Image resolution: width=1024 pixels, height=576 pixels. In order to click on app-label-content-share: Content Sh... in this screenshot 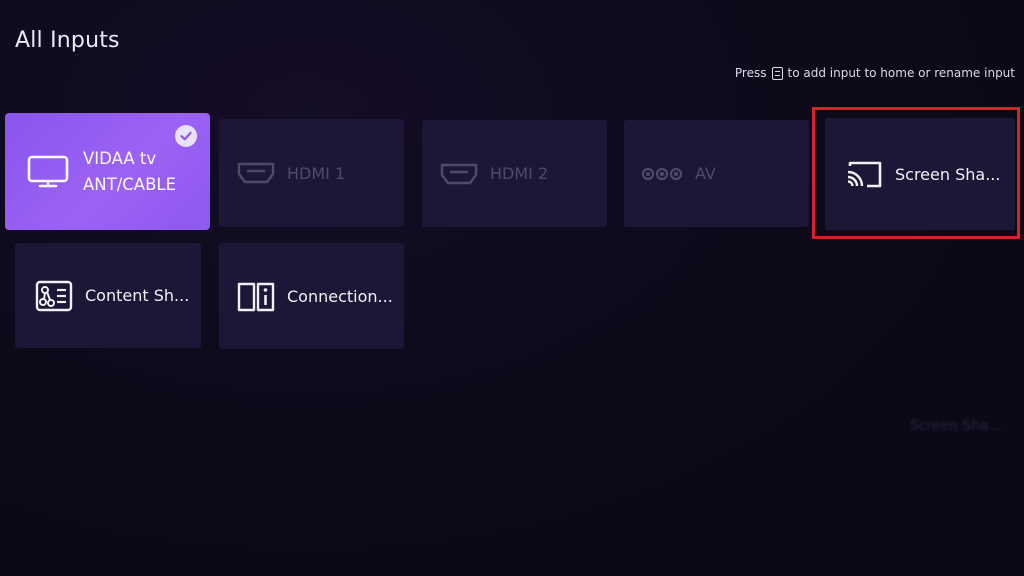, I will do `click(137, 295)`.